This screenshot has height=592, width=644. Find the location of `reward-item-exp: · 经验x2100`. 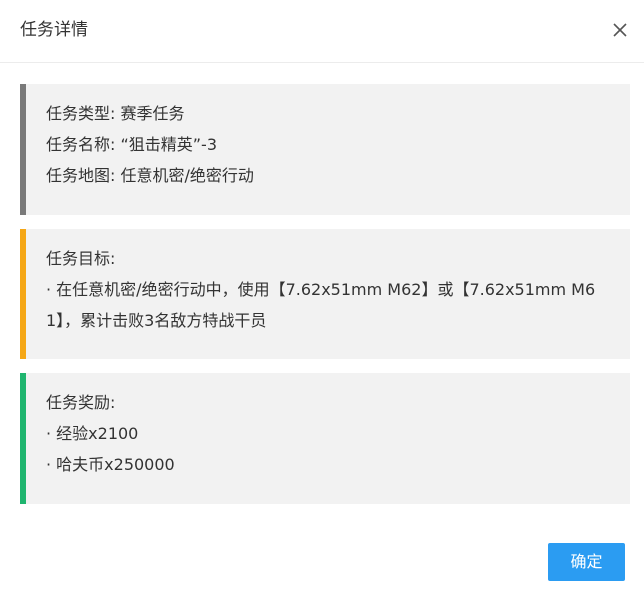

reward-item-exp: · 经验x2100 is located at coordinates (92, 433).